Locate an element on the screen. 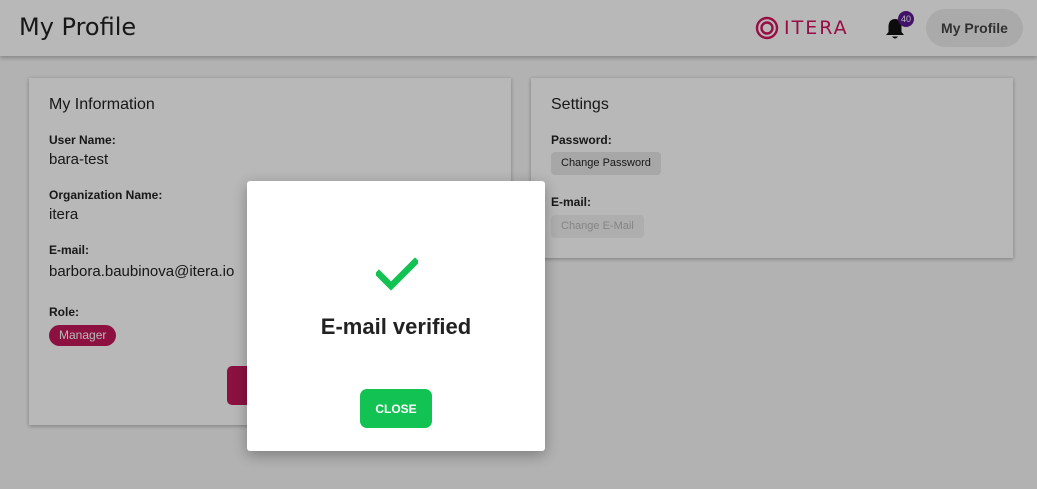 This screenshot has height=489, width=1037. dialog-message: E-mail verified is located at coordinates (396, 326).